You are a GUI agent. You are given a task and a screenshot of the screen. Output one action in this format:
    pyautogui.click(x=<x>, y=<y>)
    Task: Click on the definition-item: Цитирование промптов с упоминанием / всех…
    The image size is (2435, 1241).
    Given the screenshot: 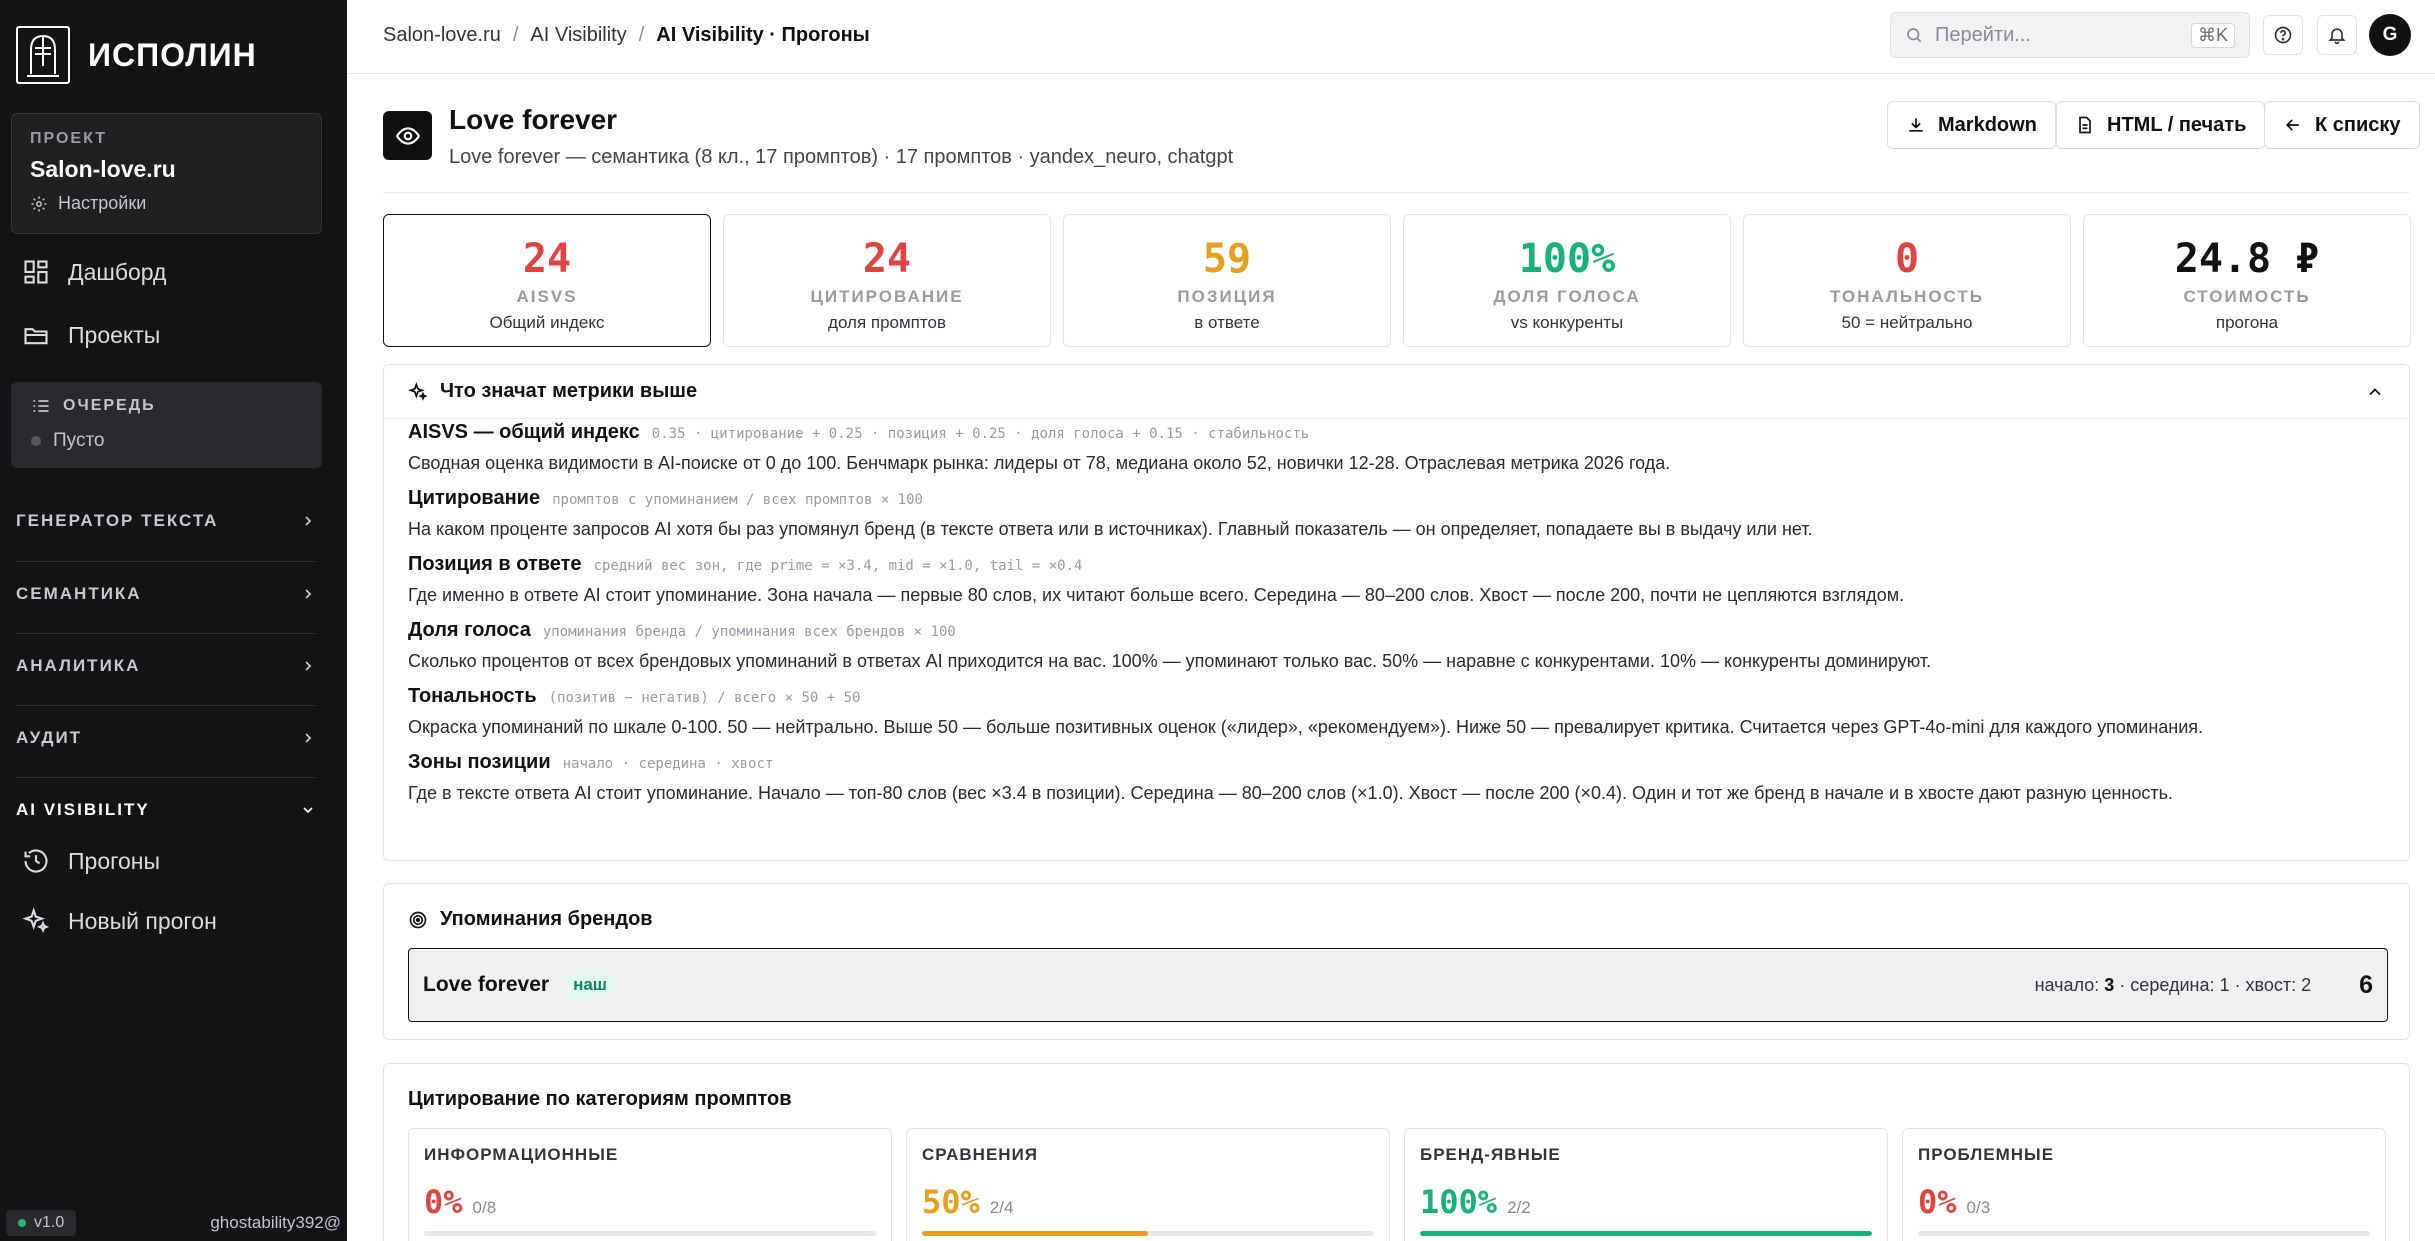 What is the action you would take?
    pyautogui.click(x=1396, y=514)
    